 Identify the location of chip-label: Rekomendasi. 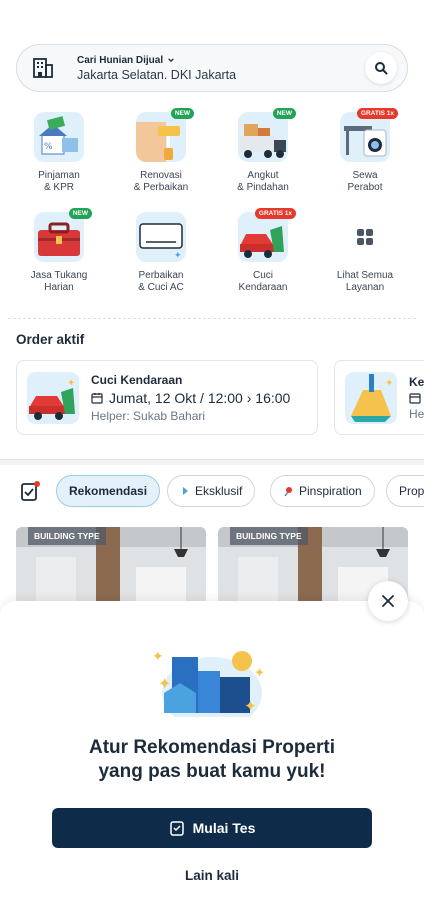
(108, 491).